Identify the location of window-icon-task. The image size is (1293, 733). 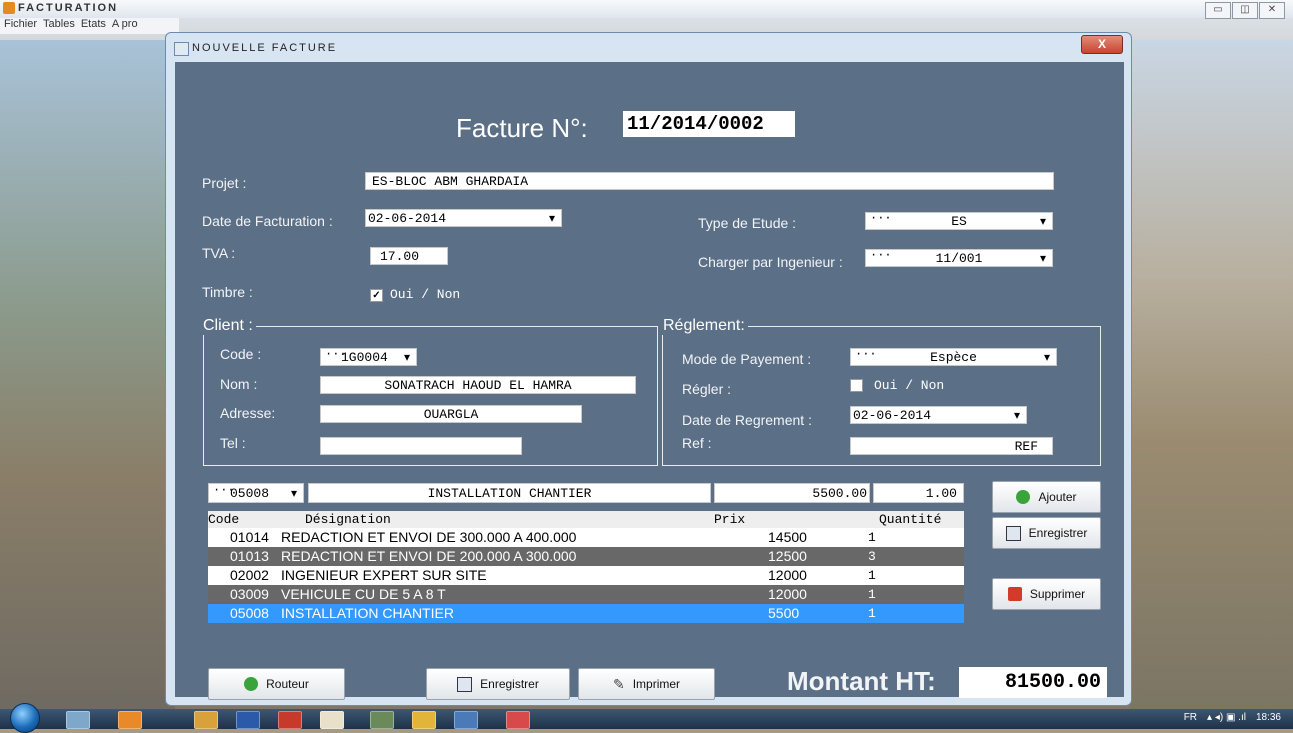
(466, 720).